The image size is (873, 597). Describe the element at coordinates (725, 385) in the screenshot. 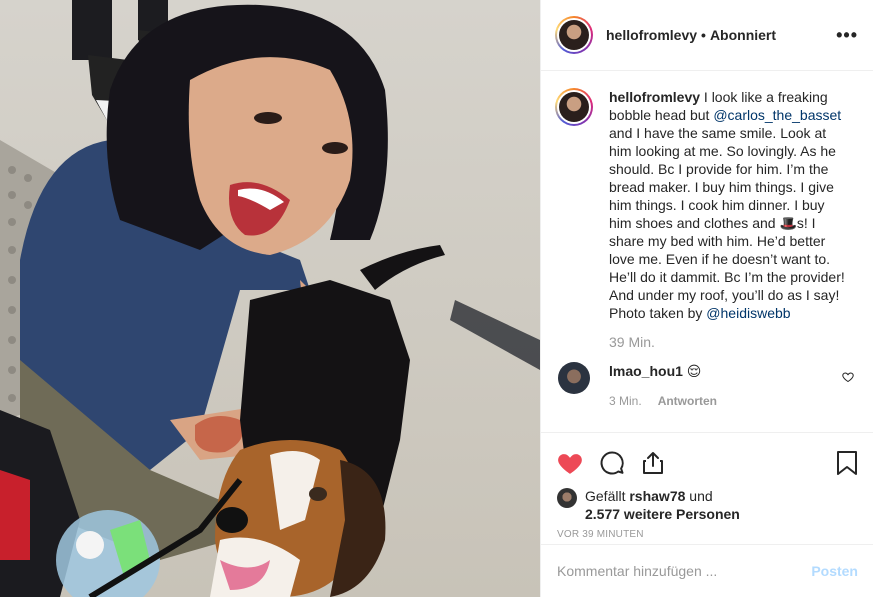

I see `comment-body: lmao_hou1 😌 3 Min. Antworten` at that location.